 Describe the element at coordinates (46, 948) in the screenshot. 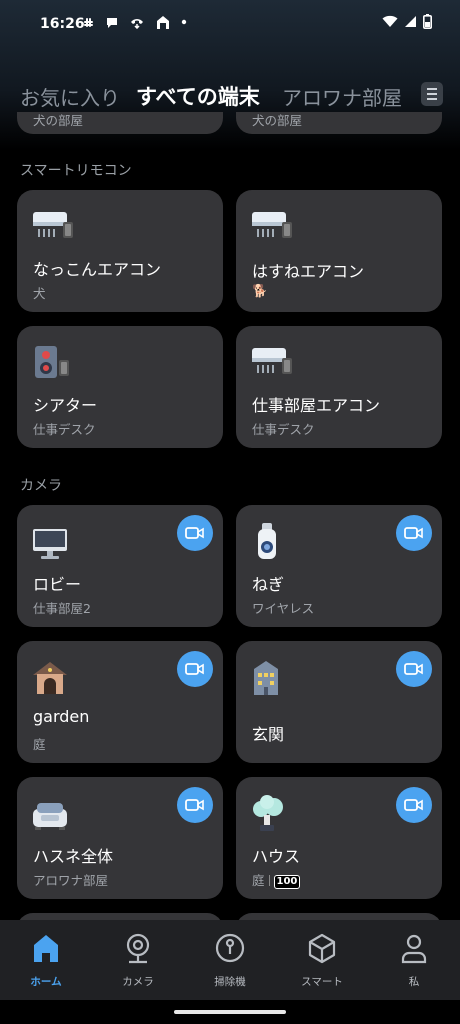

I see `home-icon` at that location.